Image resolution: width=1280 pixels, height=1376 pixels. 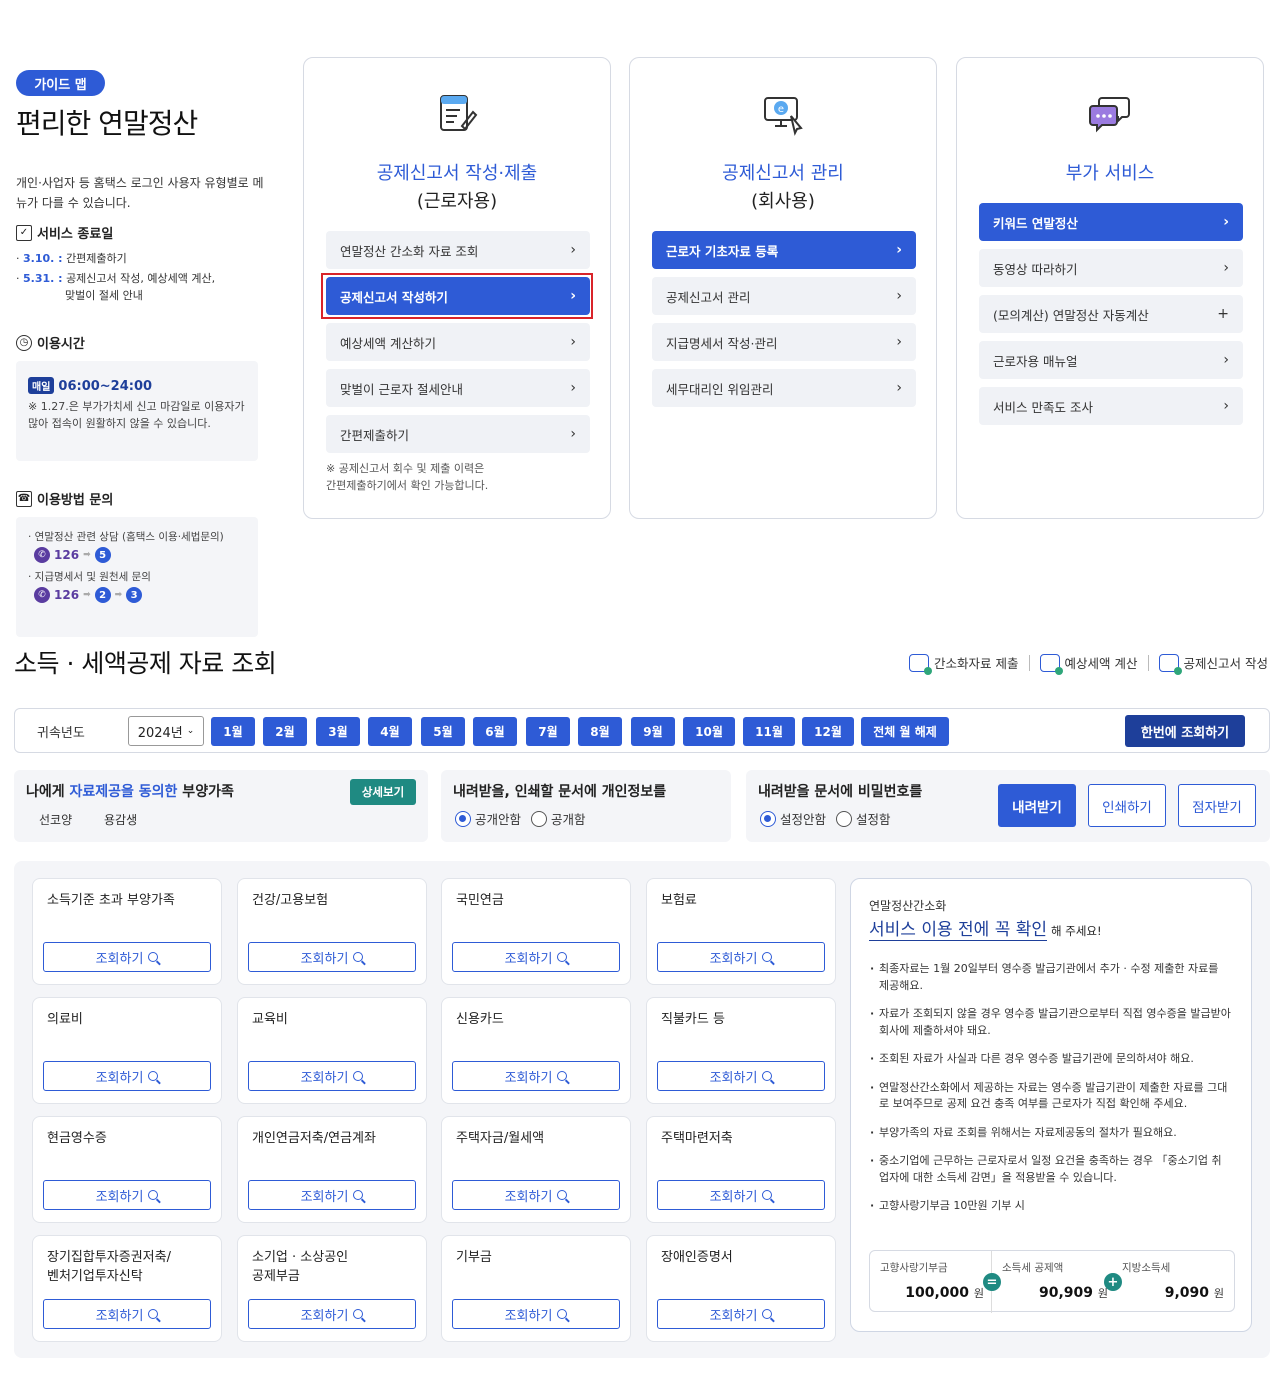 What do you see at coordinates (60, 83) in the screenshot?
I see `guide-map-badge: 가이드 맵` at bounding box center [60, 83].